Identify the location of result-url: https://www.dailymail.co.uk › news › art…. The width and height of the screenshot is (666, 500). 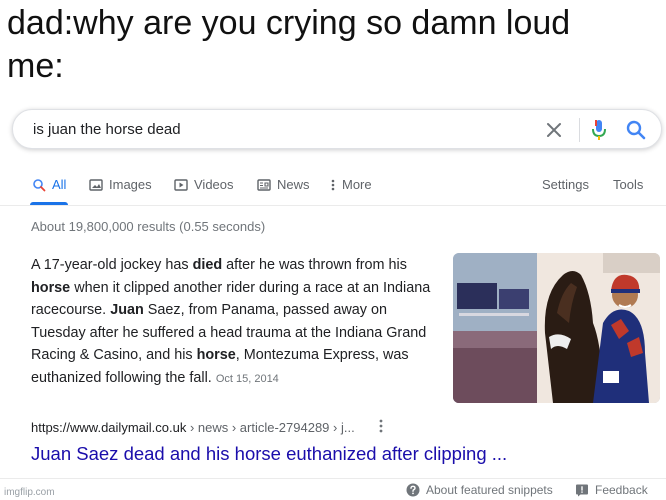
(193, 427).